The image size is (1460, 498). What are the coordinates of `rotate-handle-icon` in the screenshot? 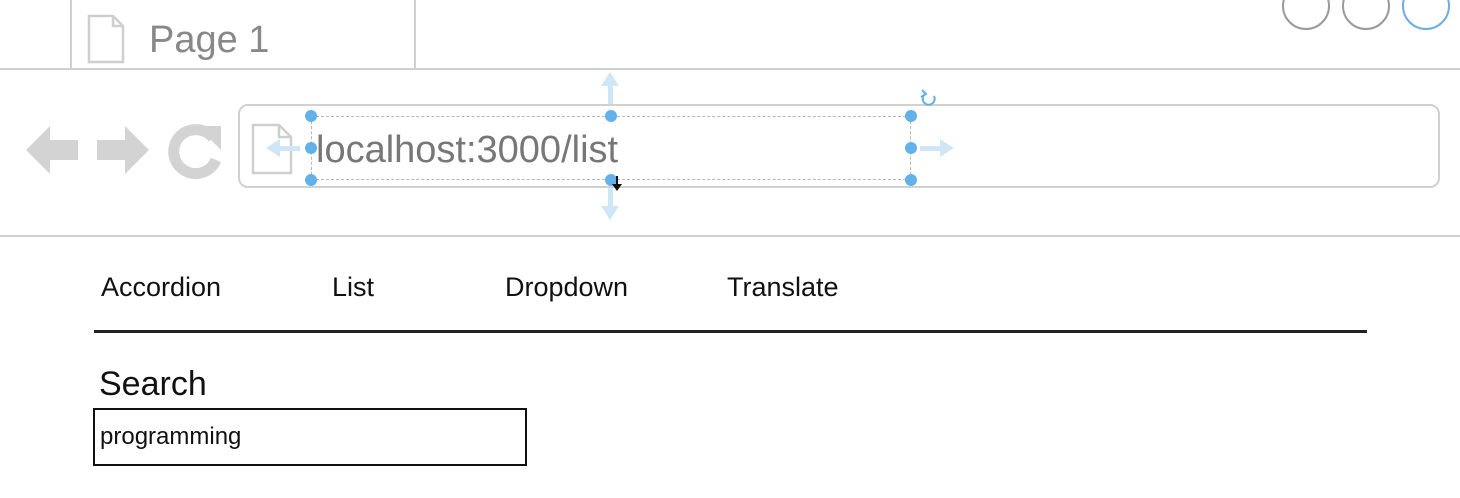 It's located at (928, 97).